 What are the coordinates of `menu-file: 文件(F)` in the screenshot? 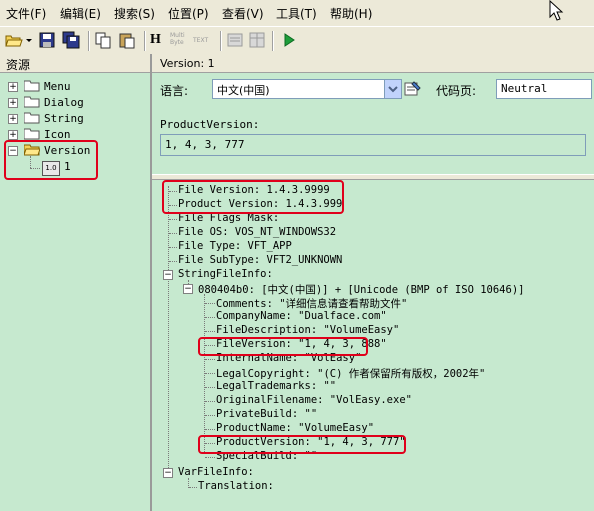 It's located at (26, 13).